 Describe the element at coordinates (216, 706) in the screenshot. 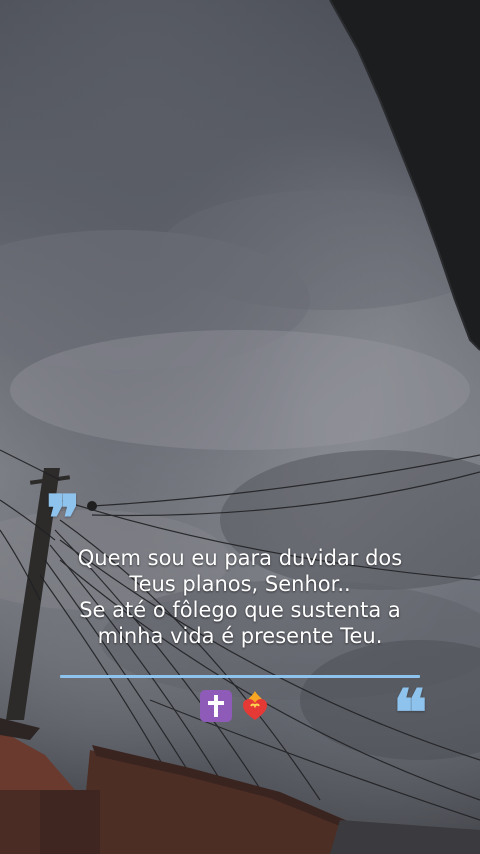

I see `latin-cross-icon` at that location.